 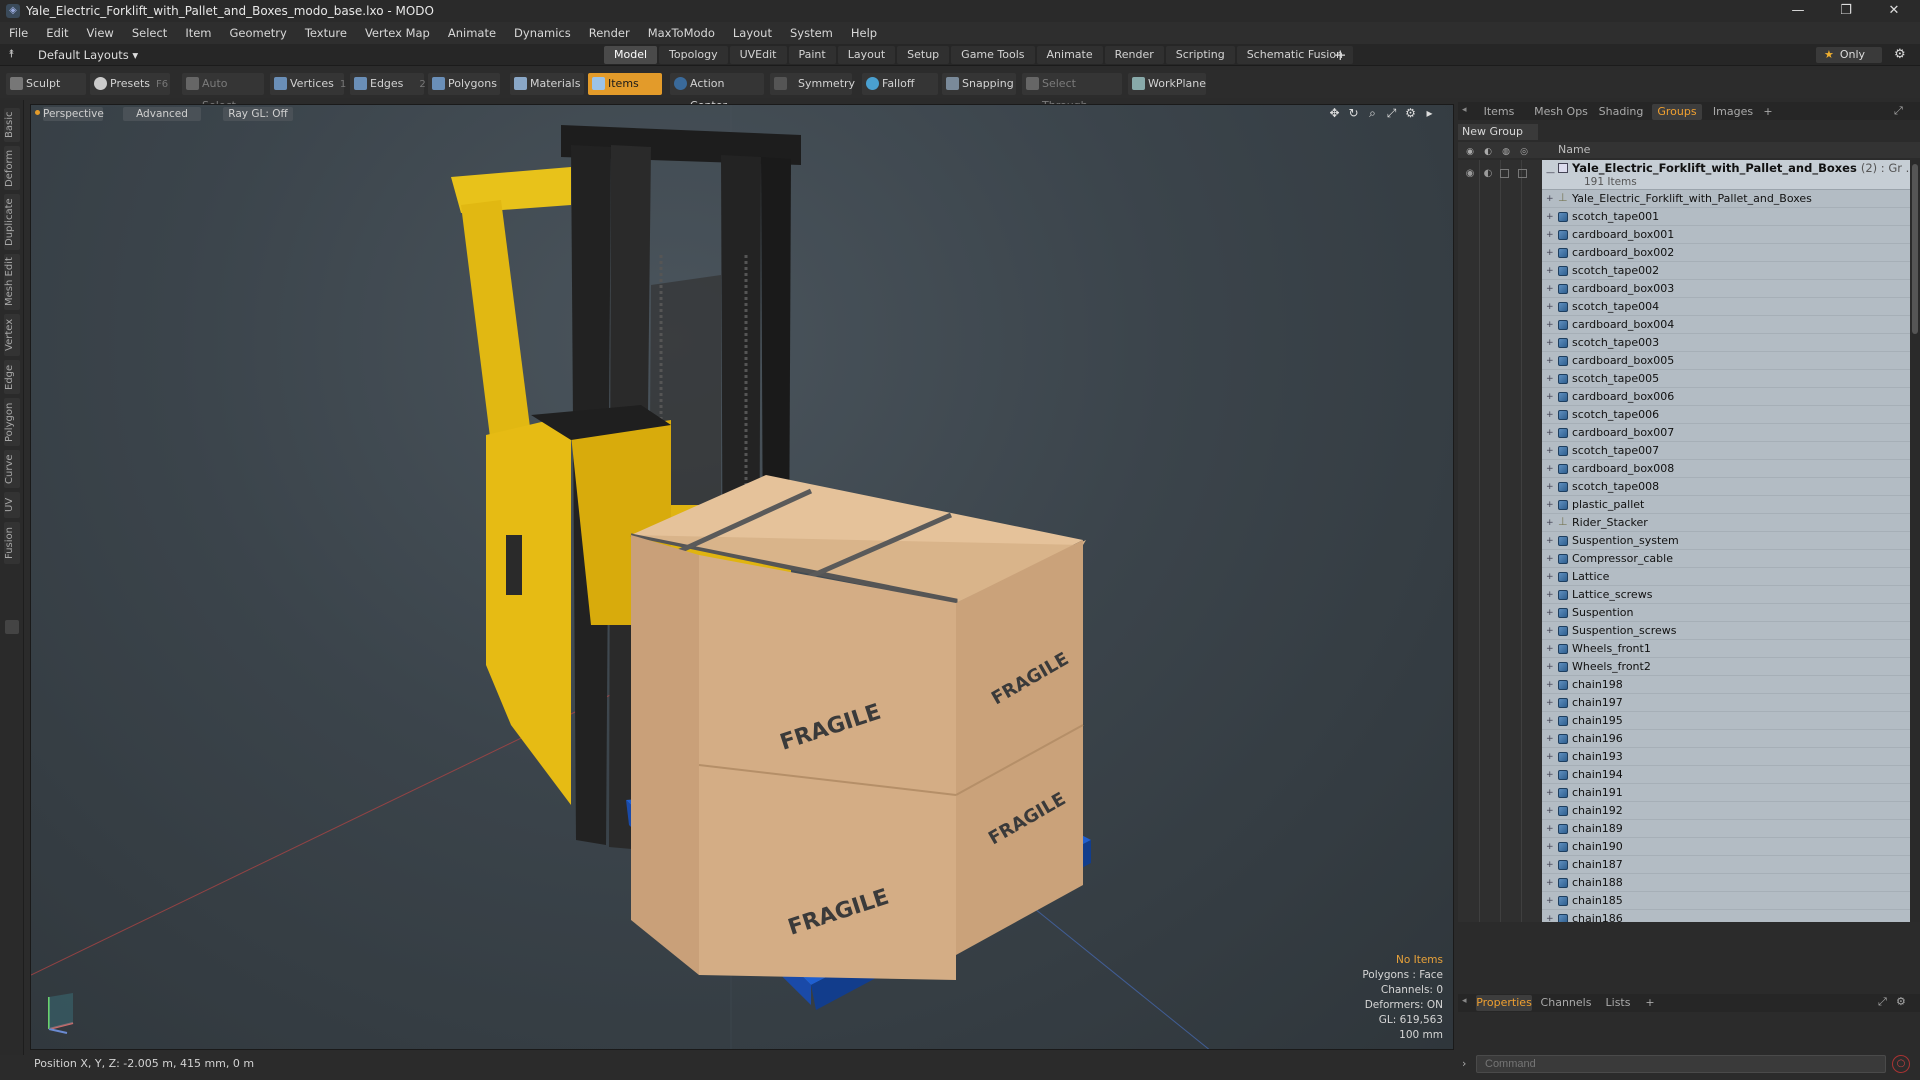 What do you see at coordinates (1464, 1001) in the screenshot?
I see `properties-menu-icon: ◂` at bounding box center [1464, 1001].